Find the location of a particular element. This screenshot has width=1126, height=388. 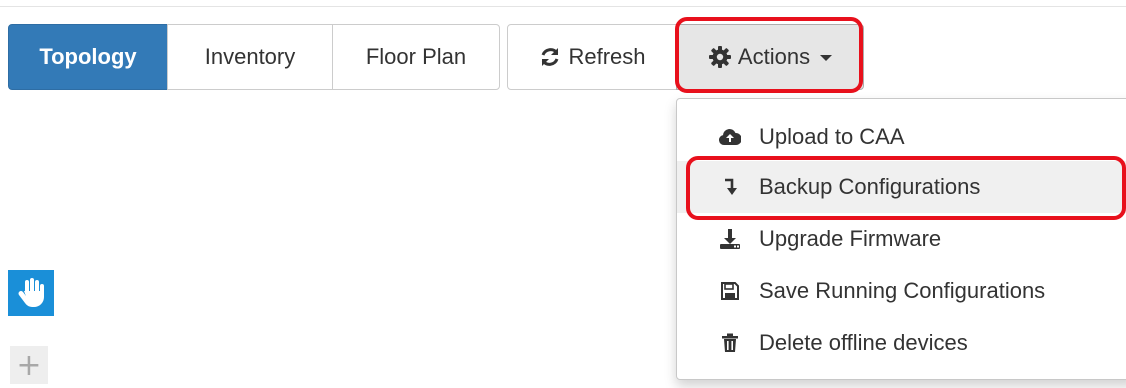

arrow-turn-down-icon is located at coordinates (730, 187).